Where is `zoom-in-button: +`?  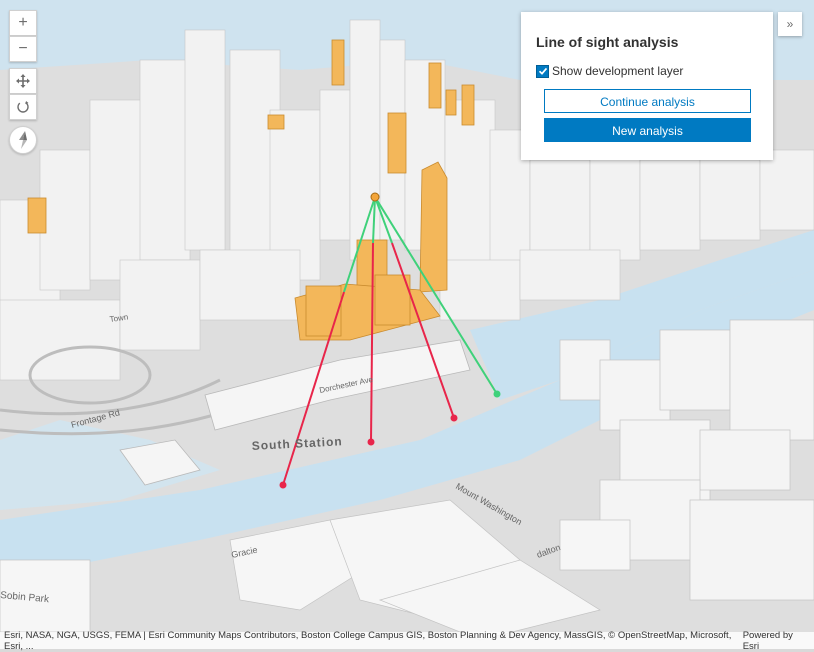 zoom-in-button: + is located at coordinates (23, 23).